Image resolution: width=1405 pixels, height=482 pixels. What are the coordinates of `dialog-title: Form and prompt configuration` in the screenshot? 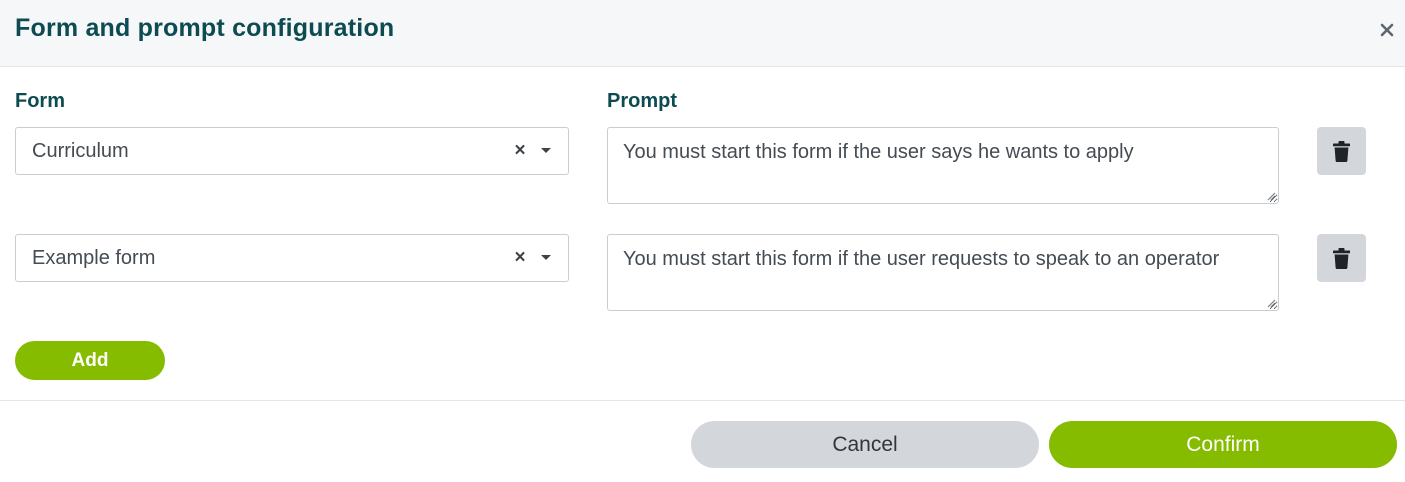 It's located at (205, 28).